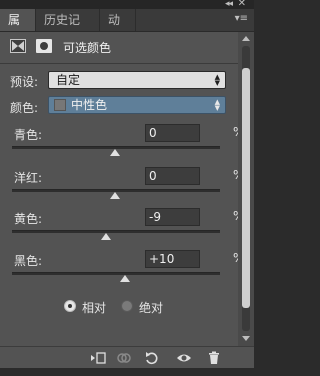  What do you see at coordinates (68, 29) in the screenshot?
I see `tab-history: 历史记录` at bounding box center [68, 29].